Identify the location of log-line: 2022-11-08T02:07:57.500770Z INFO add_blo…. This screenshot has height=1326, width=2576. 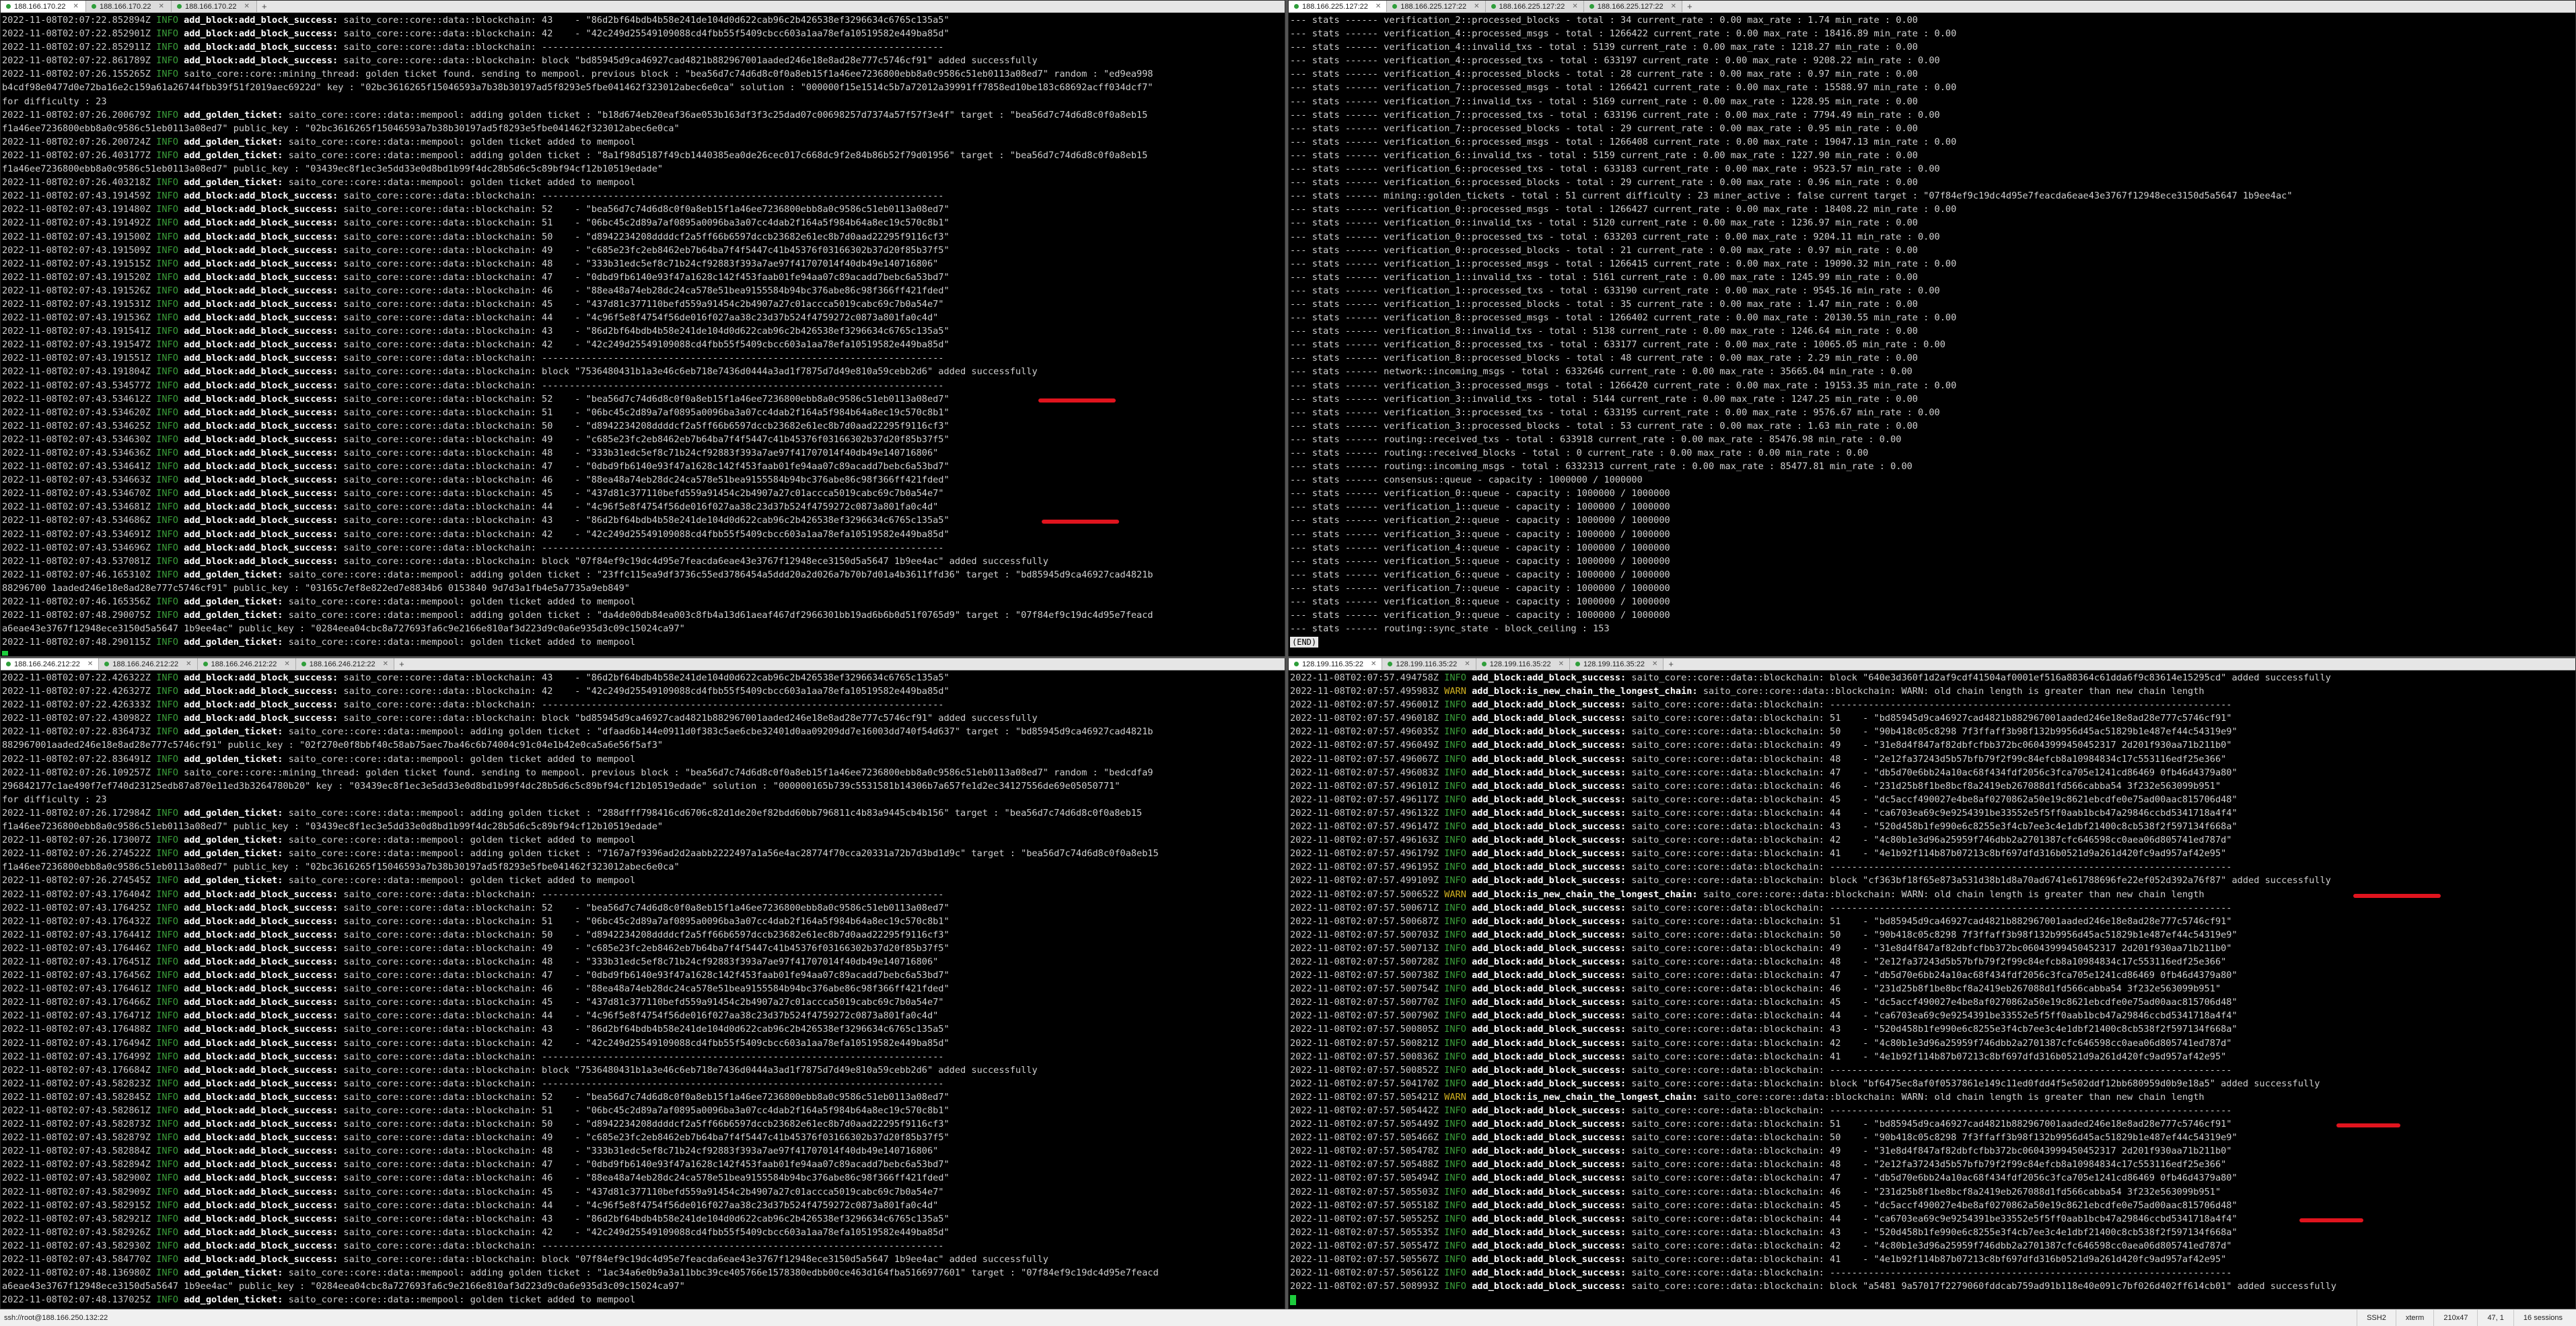
(1932, 1003).